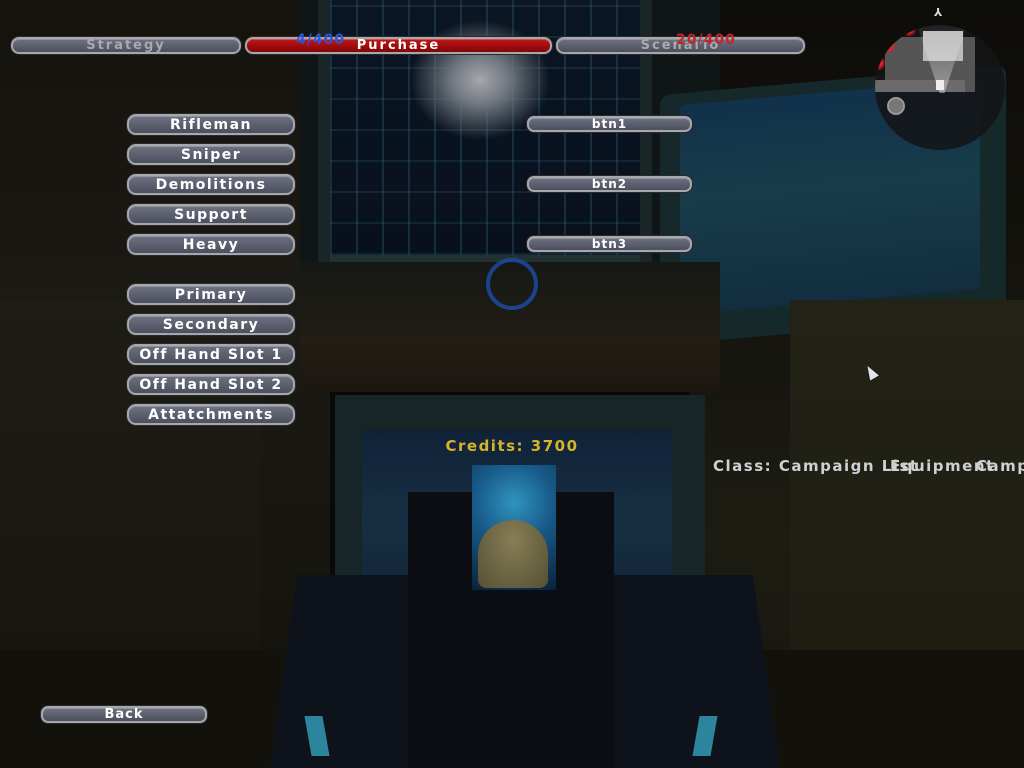 The height and width of the screenshot is (768, 1024). What do you see at coordinates (896, 106) in the screenshot?
I see `map-turret-icon` at bounding box center [896, 106].